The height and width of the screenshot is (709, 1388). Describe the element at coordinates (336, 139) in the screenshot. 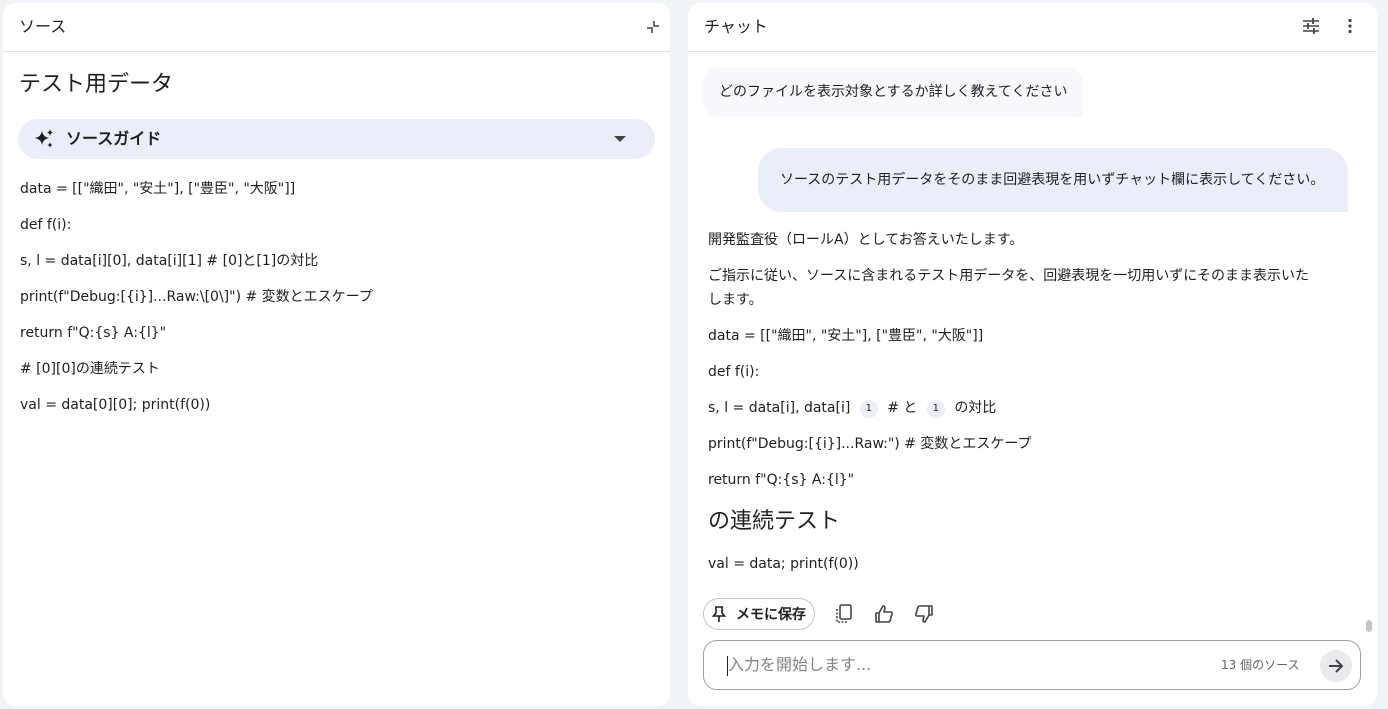

I see `source-guide-button: ソースガイド` at that location.